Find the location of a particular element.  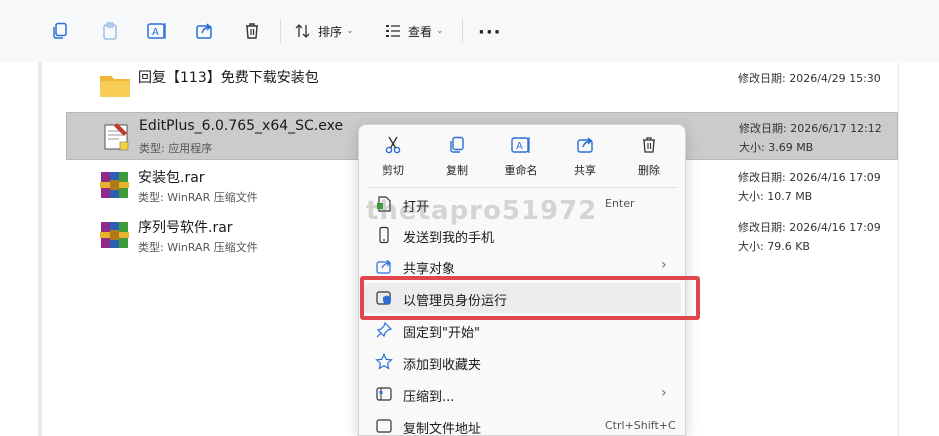

copy-label: 复制 is located at coordinates (457, 170).